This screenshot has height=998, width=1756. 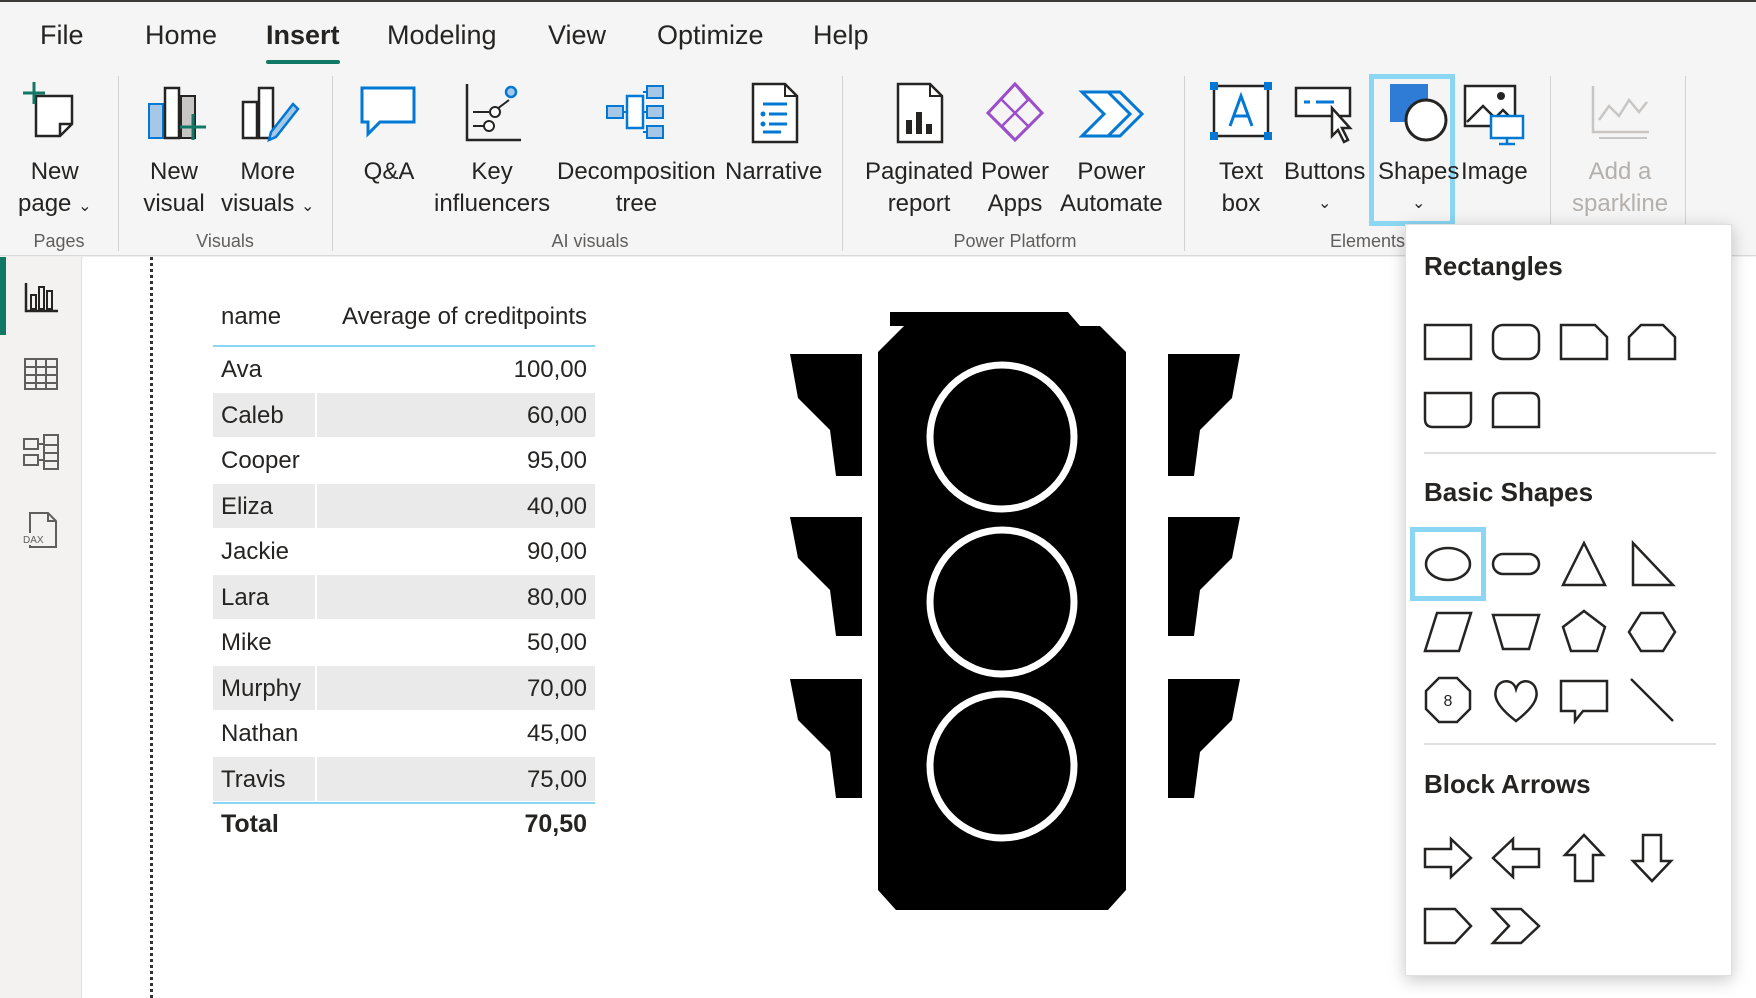 I want to click on heart-shape, so click(x=1516, y=700).